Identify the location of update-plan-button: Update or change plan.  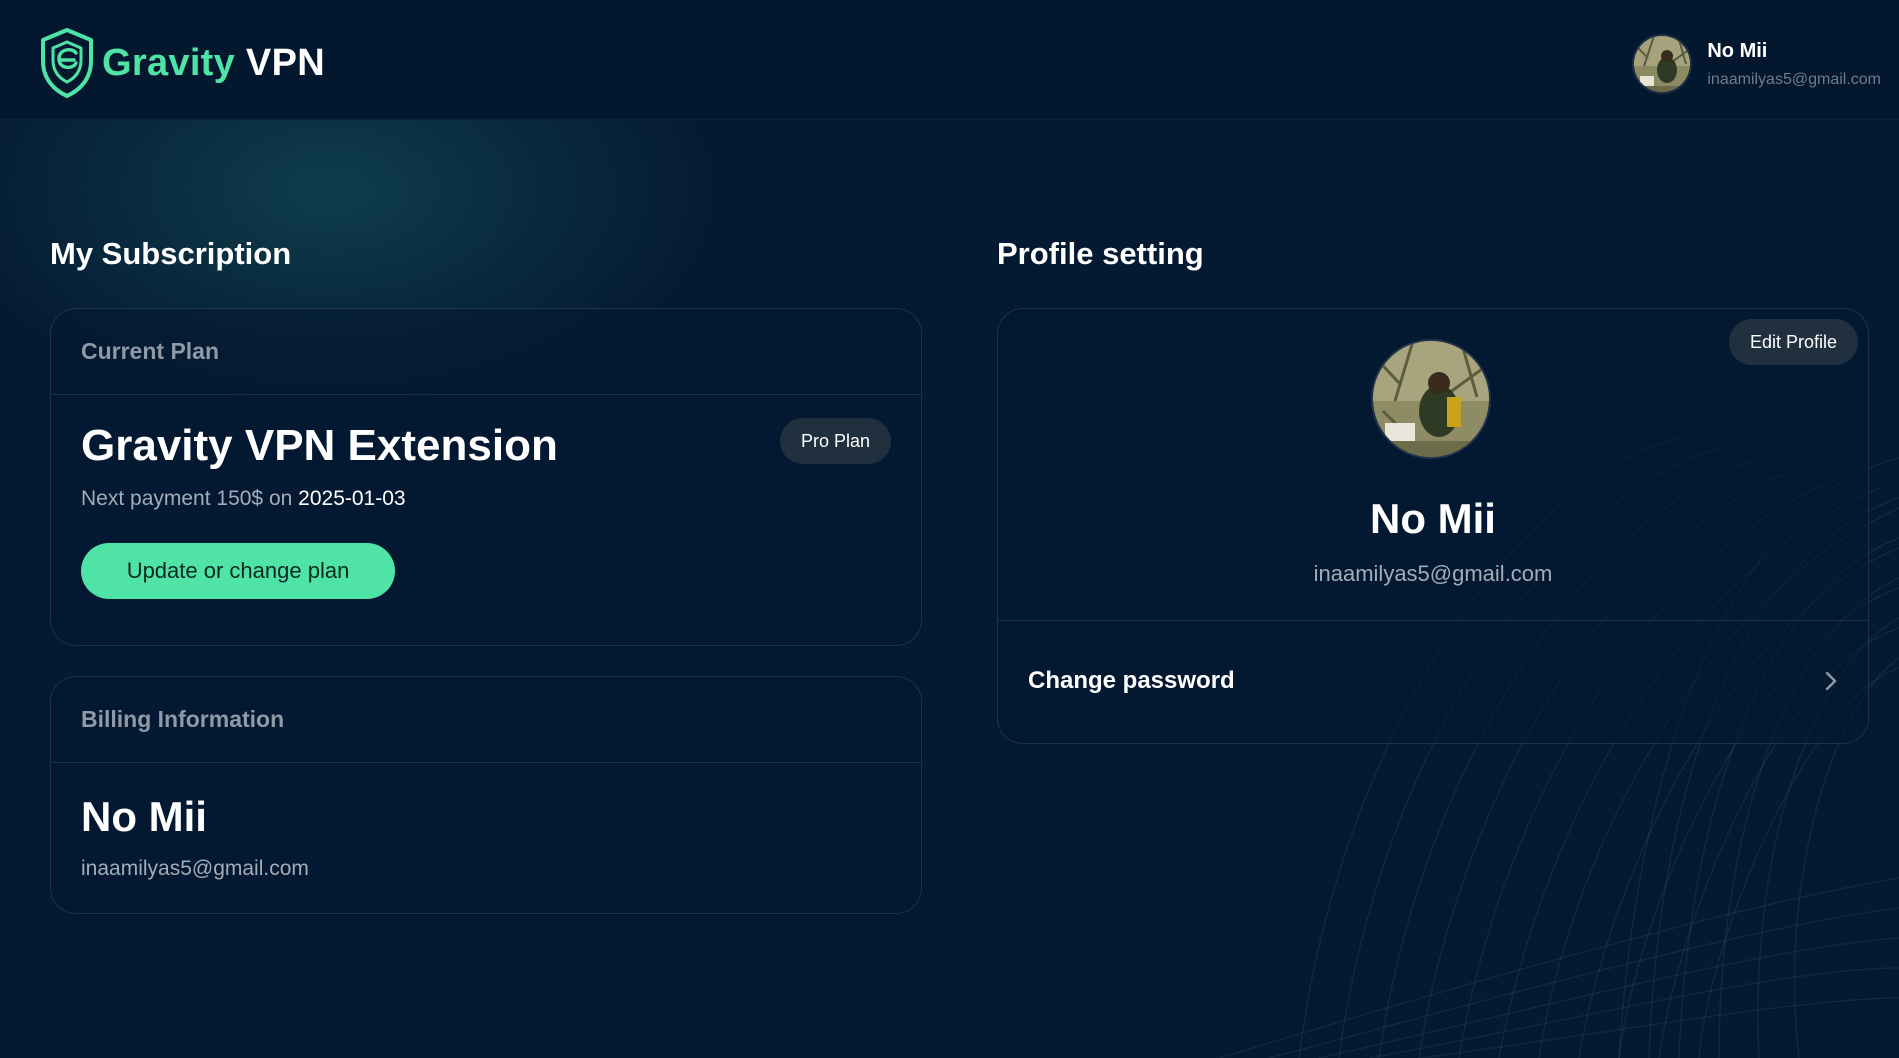
(238, 571).